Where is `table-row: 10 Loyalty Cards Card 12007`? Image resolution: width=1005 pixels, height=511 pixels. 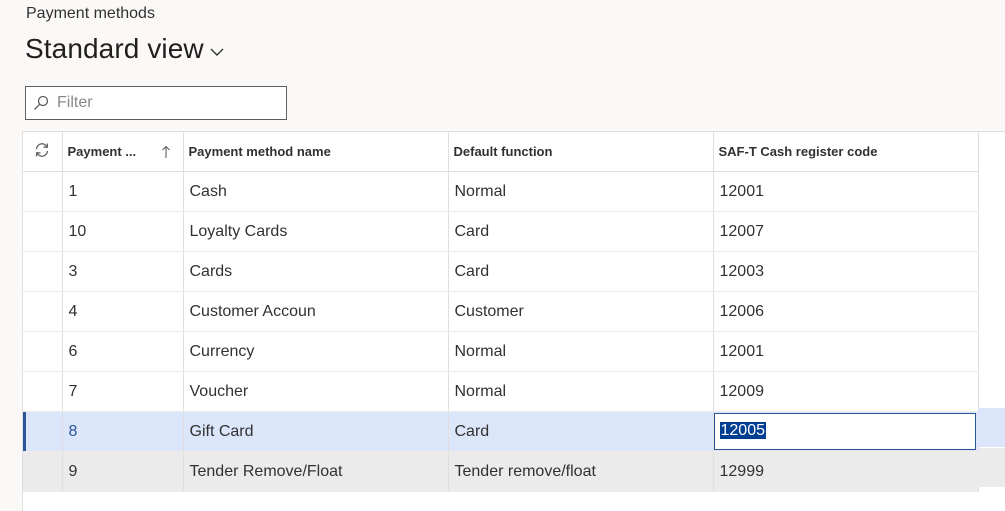 table-row: 10 Loyalty Cards Card 12007 is located at coordinates (501, 231).